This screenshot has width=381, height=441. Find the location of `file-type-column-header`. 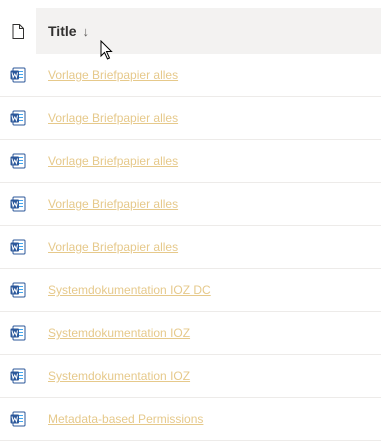

file-type-column-header is located at coordinates (18, 31).